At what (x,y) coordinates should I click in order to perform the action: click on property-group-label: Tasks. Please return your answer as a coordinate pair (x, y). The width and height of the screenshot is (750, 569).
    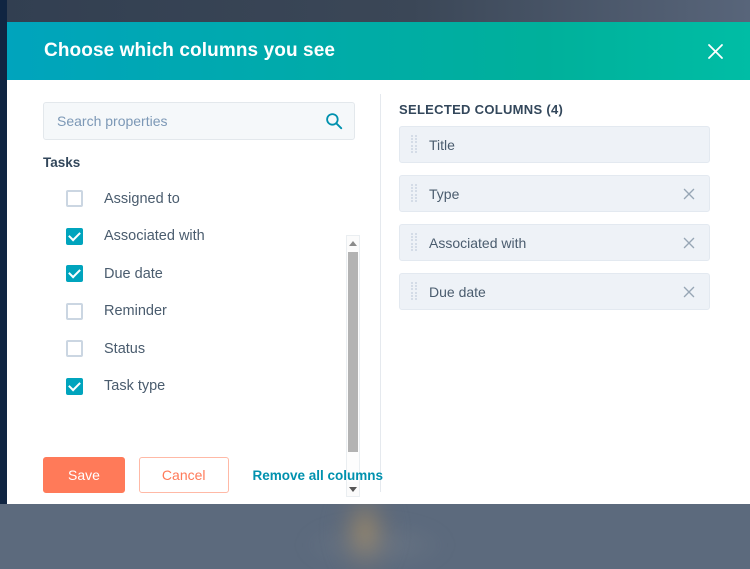
    Looking at the image, I should click on (62, 162).